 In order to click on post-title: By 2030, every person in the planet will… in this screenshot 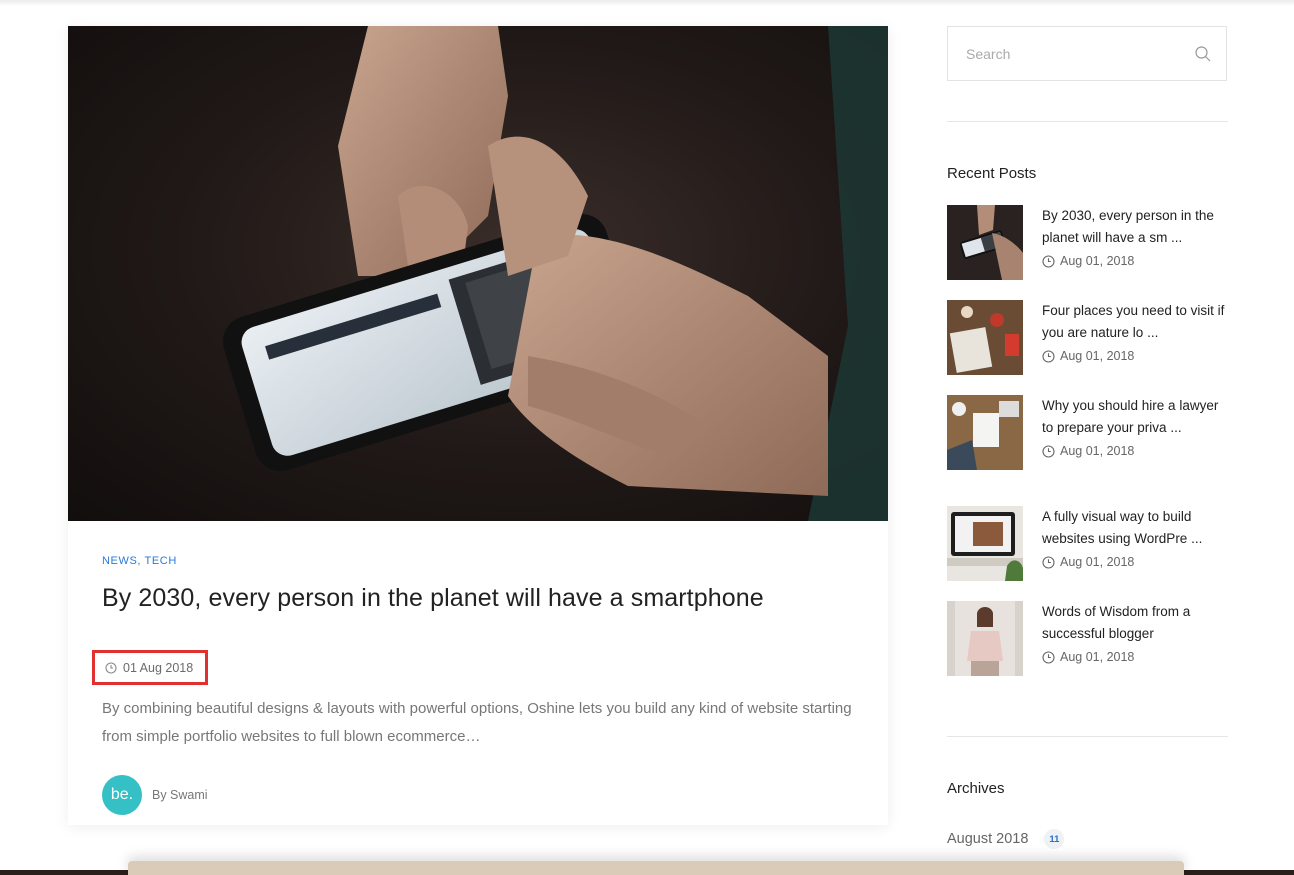, I will do `click(482, 598)`.